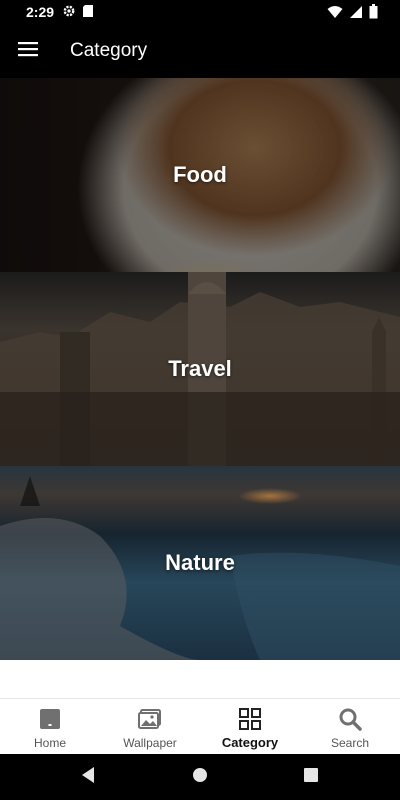 This screenshot has height=800, width=400. I want to click on recents-icon, so click(311, 777).